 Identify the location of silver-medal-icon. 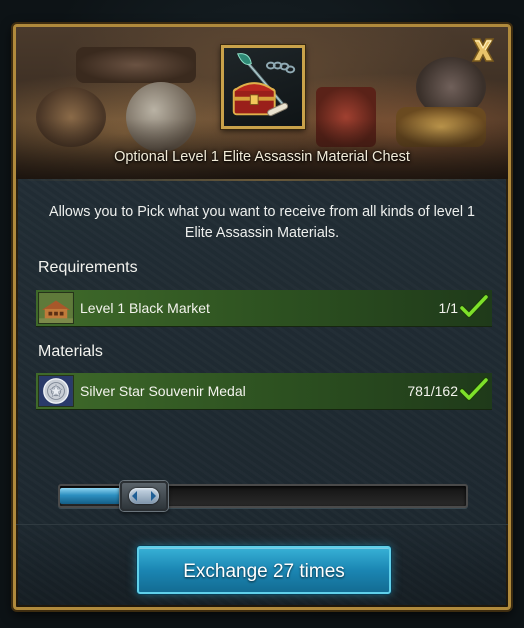
(56, 391).